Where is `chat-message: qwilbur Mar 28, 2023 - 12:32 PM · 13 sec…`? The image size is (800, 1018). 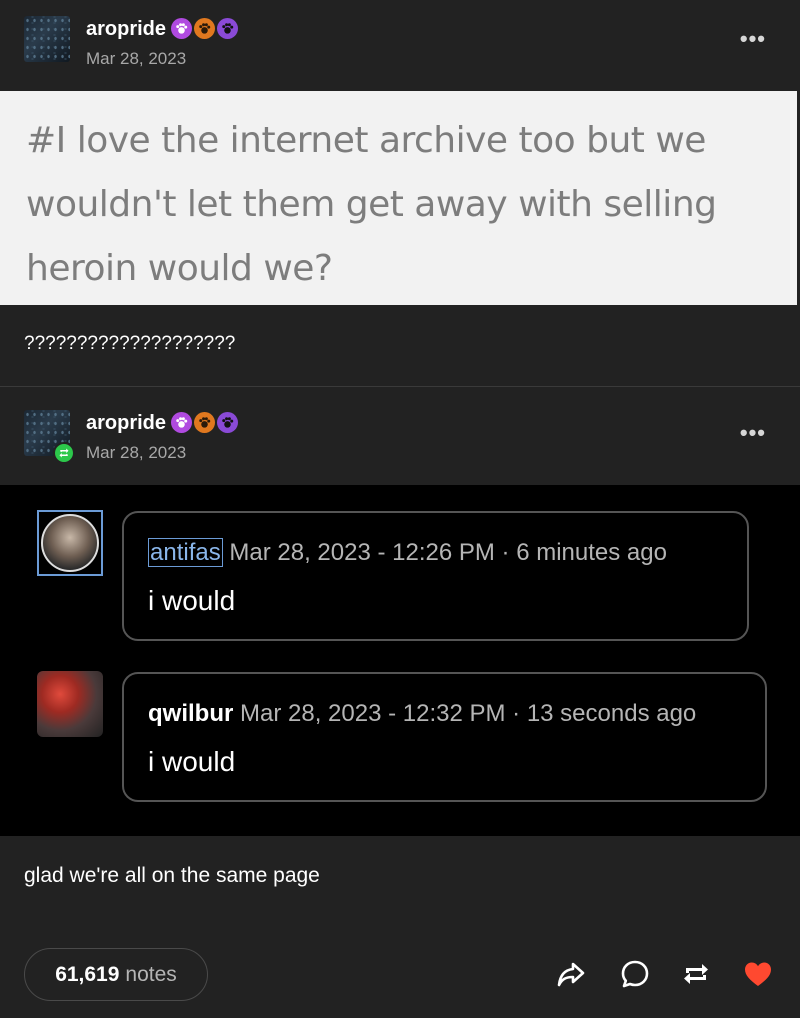
chat-message: qwilbur Mar 28, 2023 - 12:32 PM · 13 sec… is located at coordinates (444, 737).